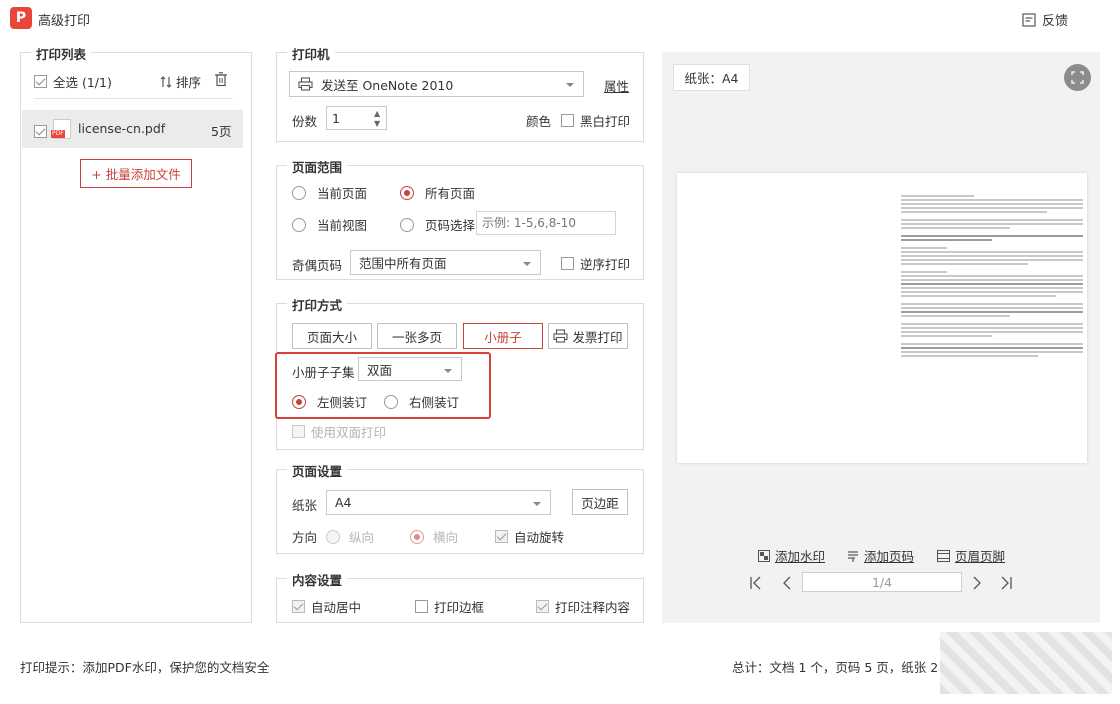 This screenshot has height=704, width=1120. I want to click on fullscreen-button, so click(1077, 77).